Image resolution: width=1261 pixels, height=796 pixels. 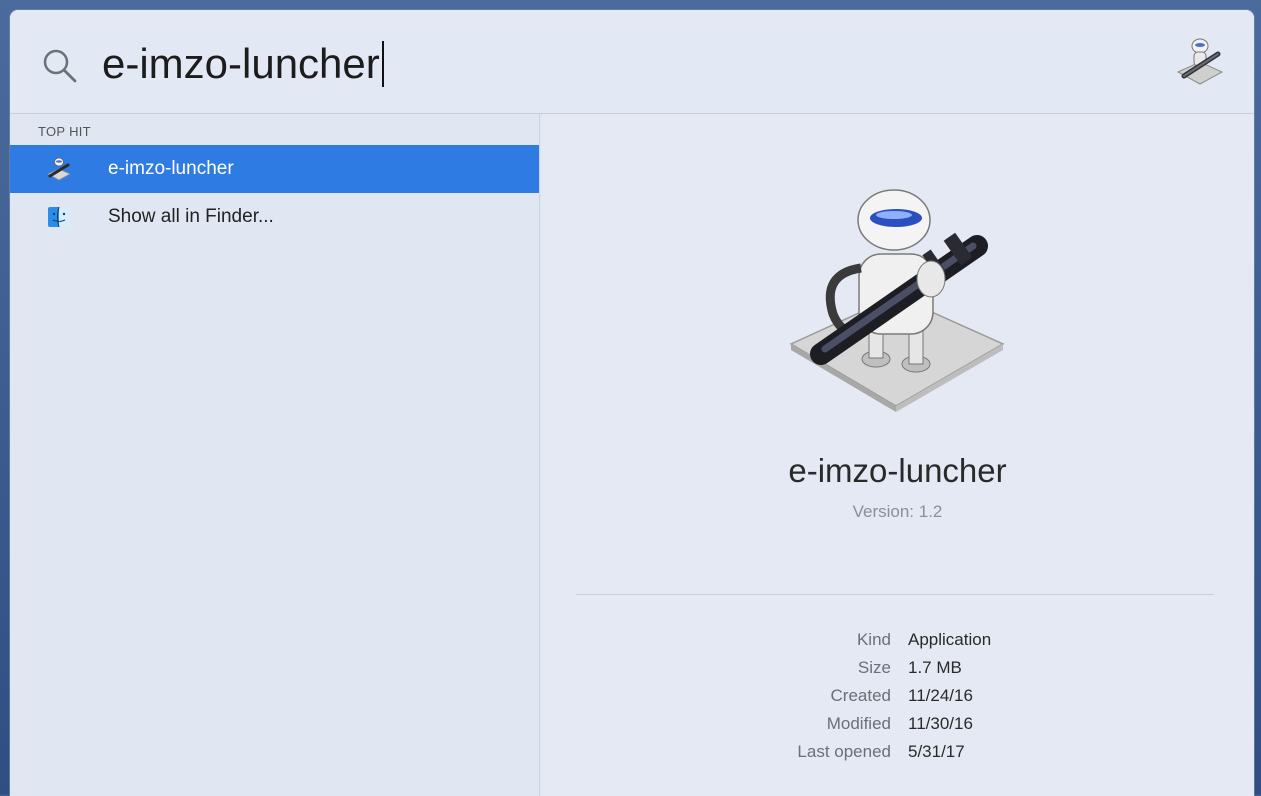 I want to click on metadata-value: 11/24/16, so click(x=940, y=695).